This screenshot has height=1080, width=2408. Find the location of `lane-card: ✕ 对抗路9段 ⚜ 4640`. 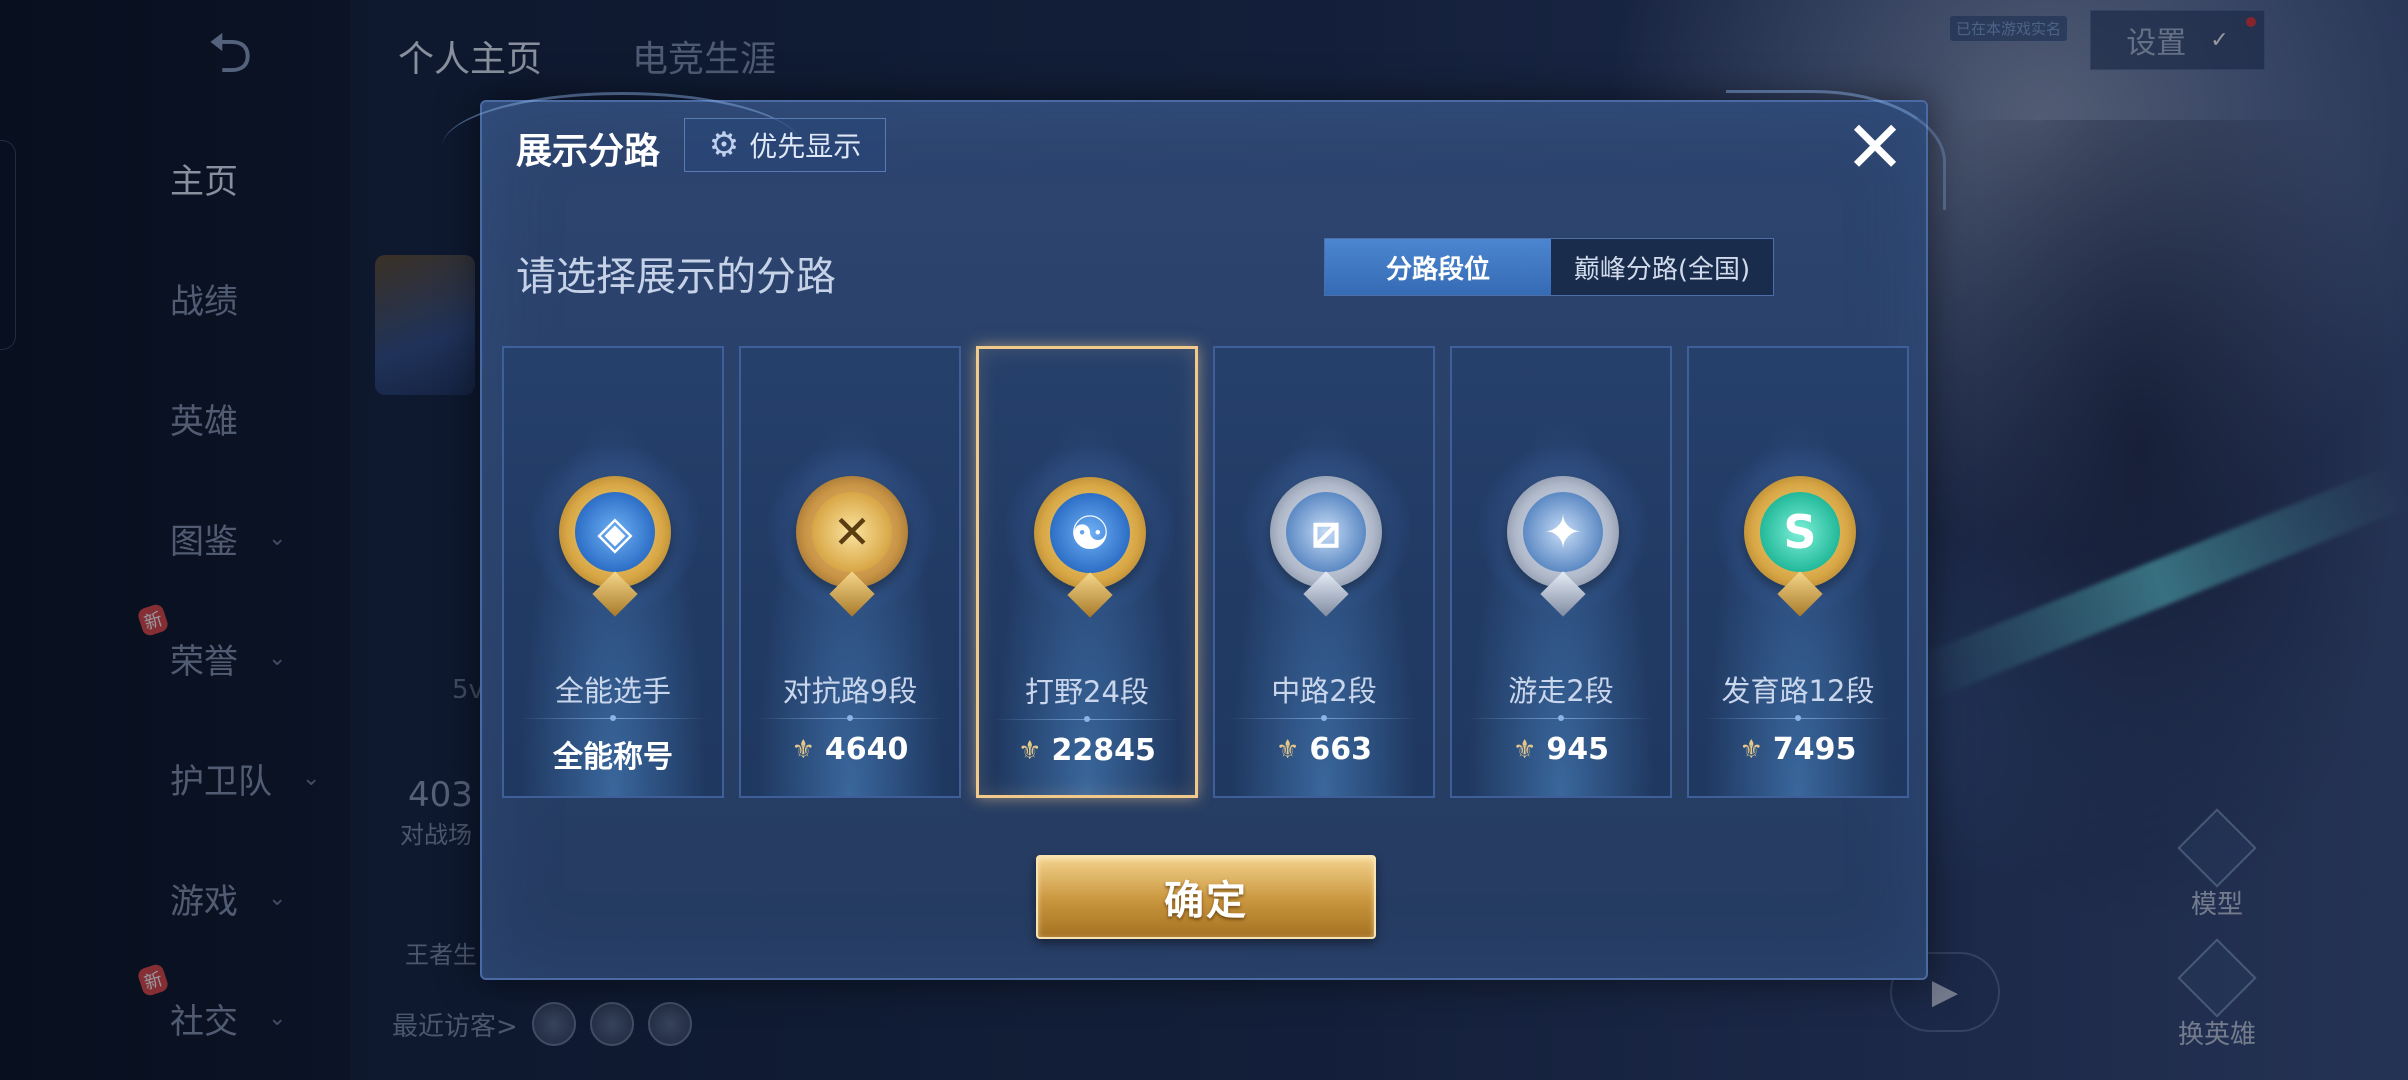

lane-card: ✕ 对抗路9段 ⚜ 4640 is located at coordinates (850, 572).